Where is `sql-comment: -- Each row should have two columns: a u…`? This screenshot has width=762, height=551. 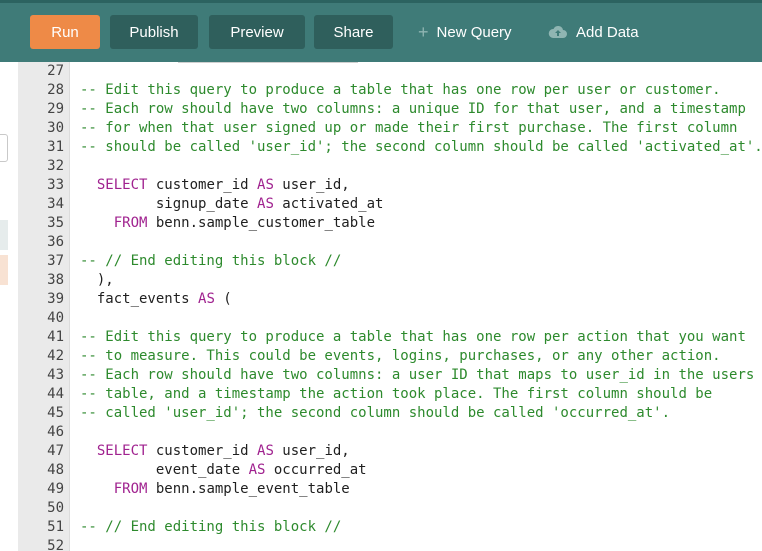
sql-comment: -- Each row should have two columns: a u… is located at coordinates (417, 375).